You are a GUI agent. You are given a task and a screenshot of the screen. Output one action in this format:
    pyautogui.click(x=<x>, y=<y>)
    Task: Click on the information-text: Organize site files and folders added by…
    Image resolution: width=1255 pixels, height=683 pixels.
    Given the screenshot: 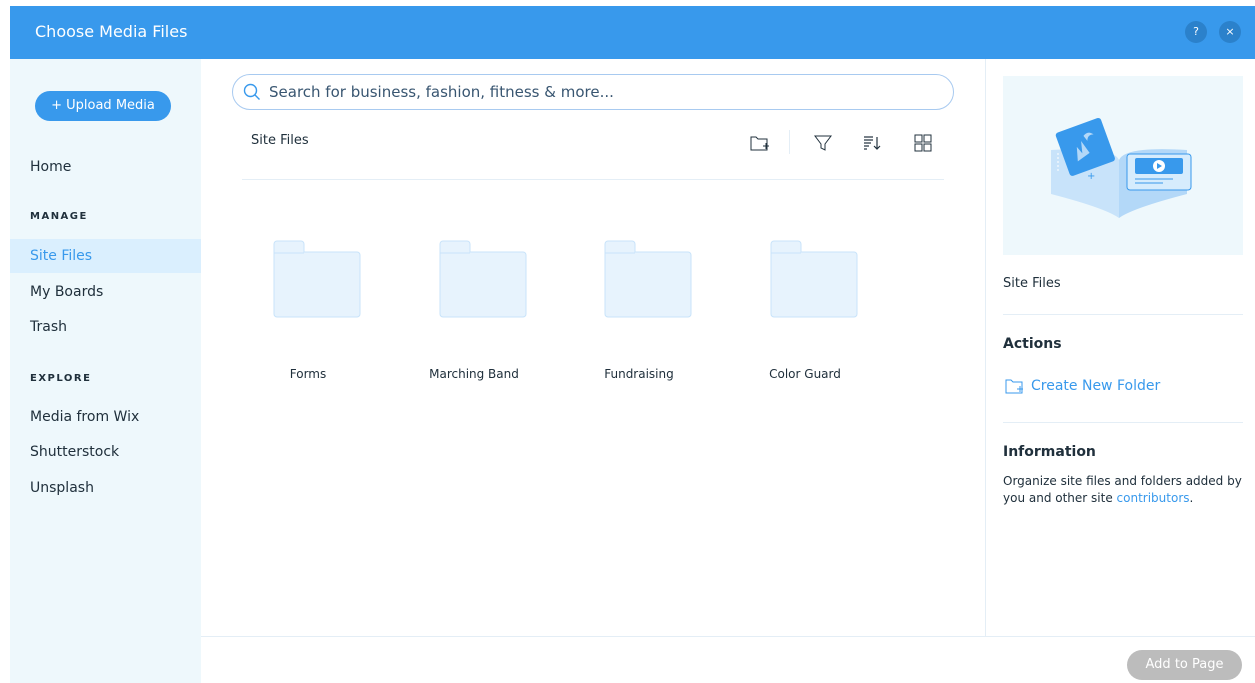 What is the action you would take?
    pyautogui.click(x=1125, y=490)
    